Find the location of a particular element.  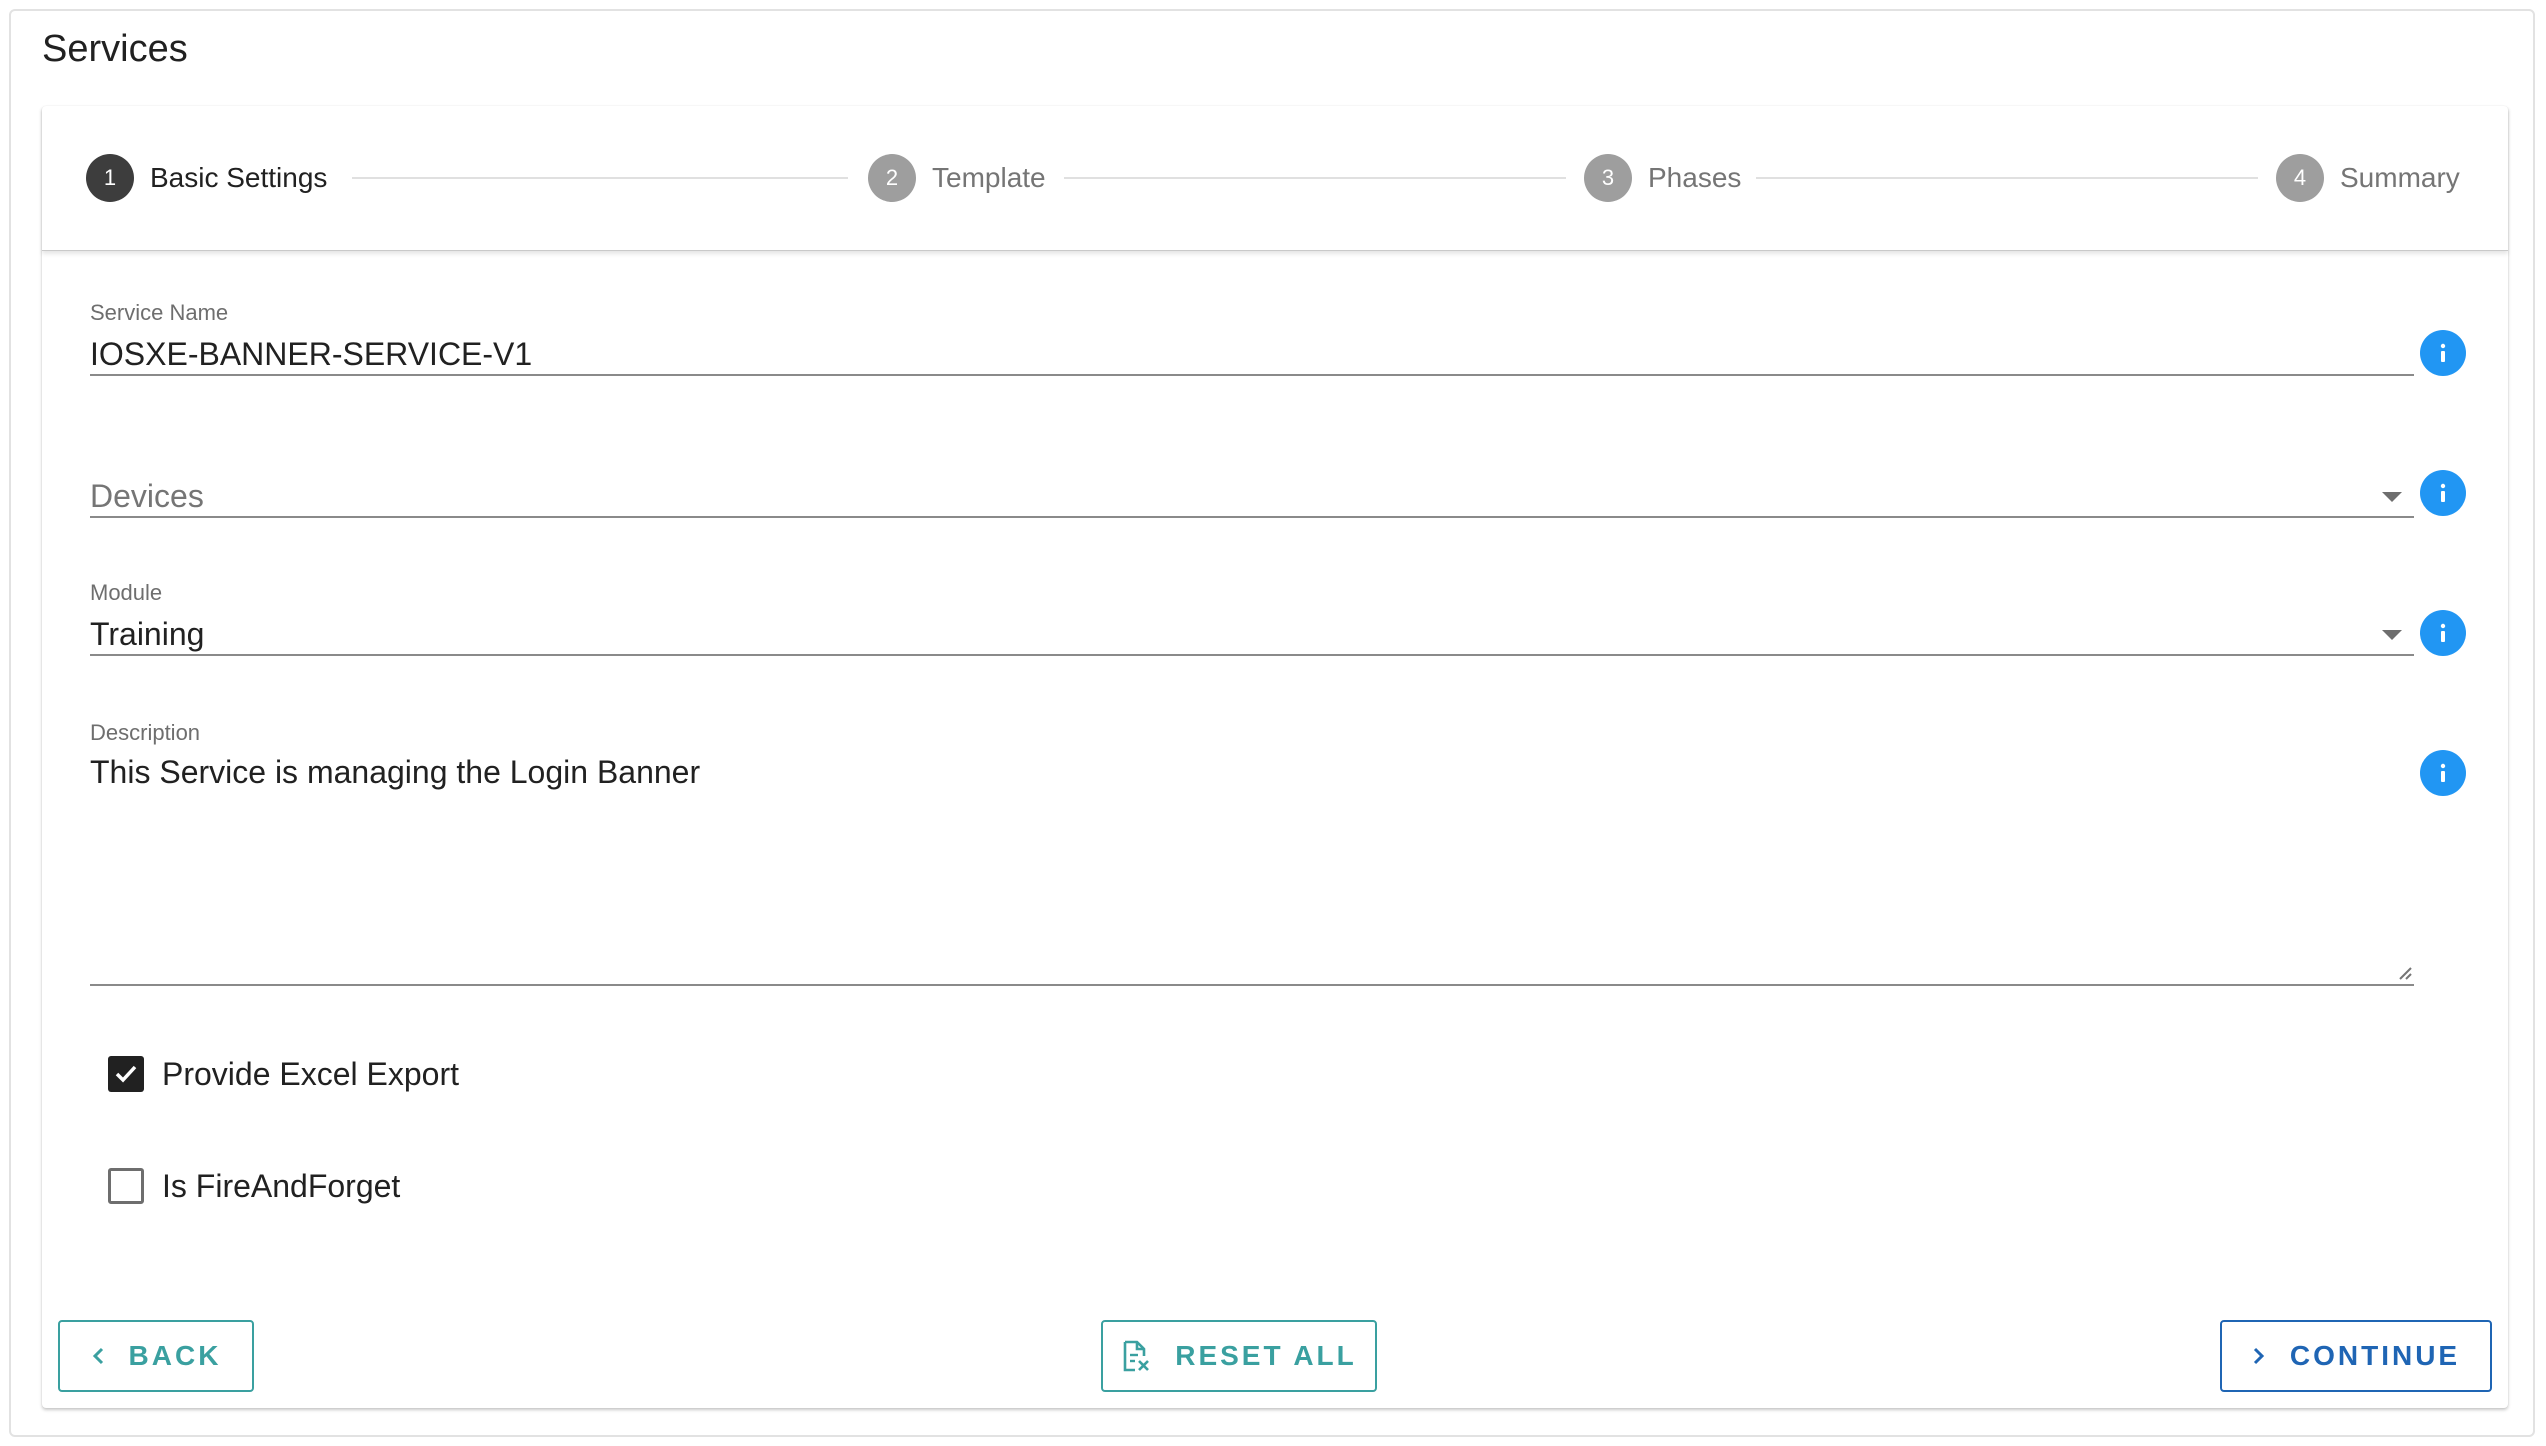

reset-all-button-label: RESET ALL is located at coordinates (1266, 1355).